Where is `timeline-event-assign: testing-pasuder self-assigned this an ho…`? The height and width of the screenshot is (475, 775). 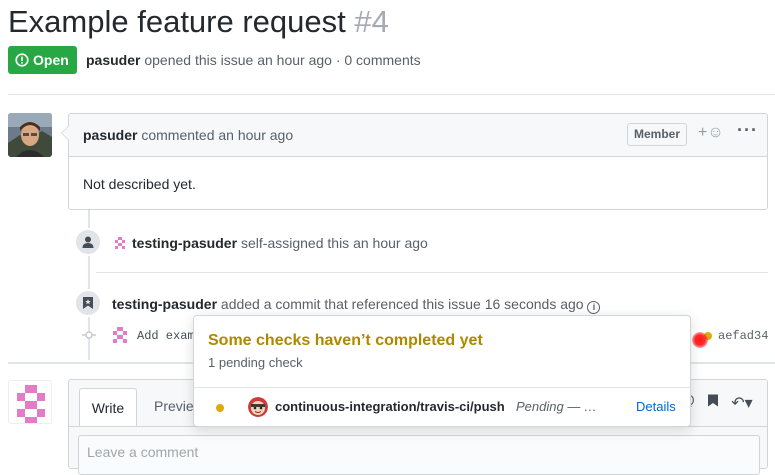
timeline-event-assign: testing-pasuder self-assigned this an ho… is located at coordinates (270, 243).